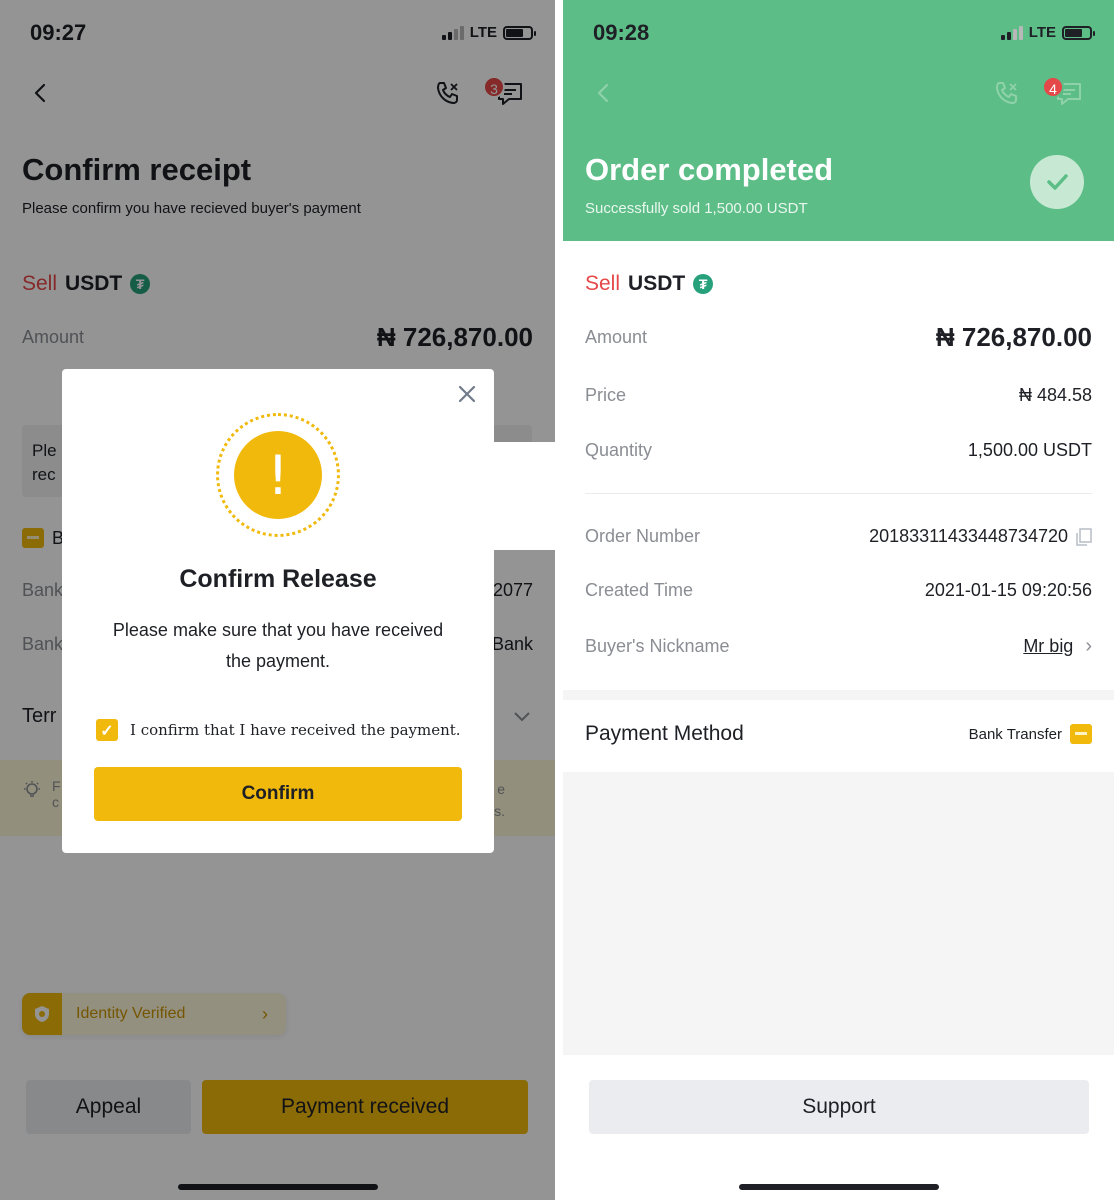 The image size is (1114, 1200). What do you see at coordinates (839, 1107) in the screenshot?
I see `support-button: Support` at bounding box center [839, 1107].